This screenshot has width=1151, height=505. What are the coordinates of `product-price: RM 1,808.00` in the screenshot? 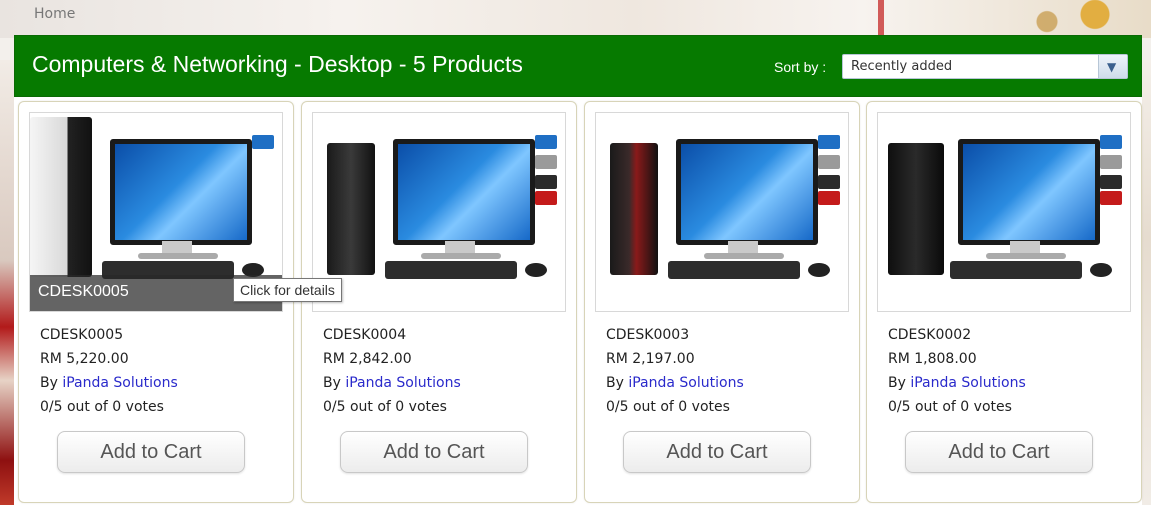 It's located at (932, 359).